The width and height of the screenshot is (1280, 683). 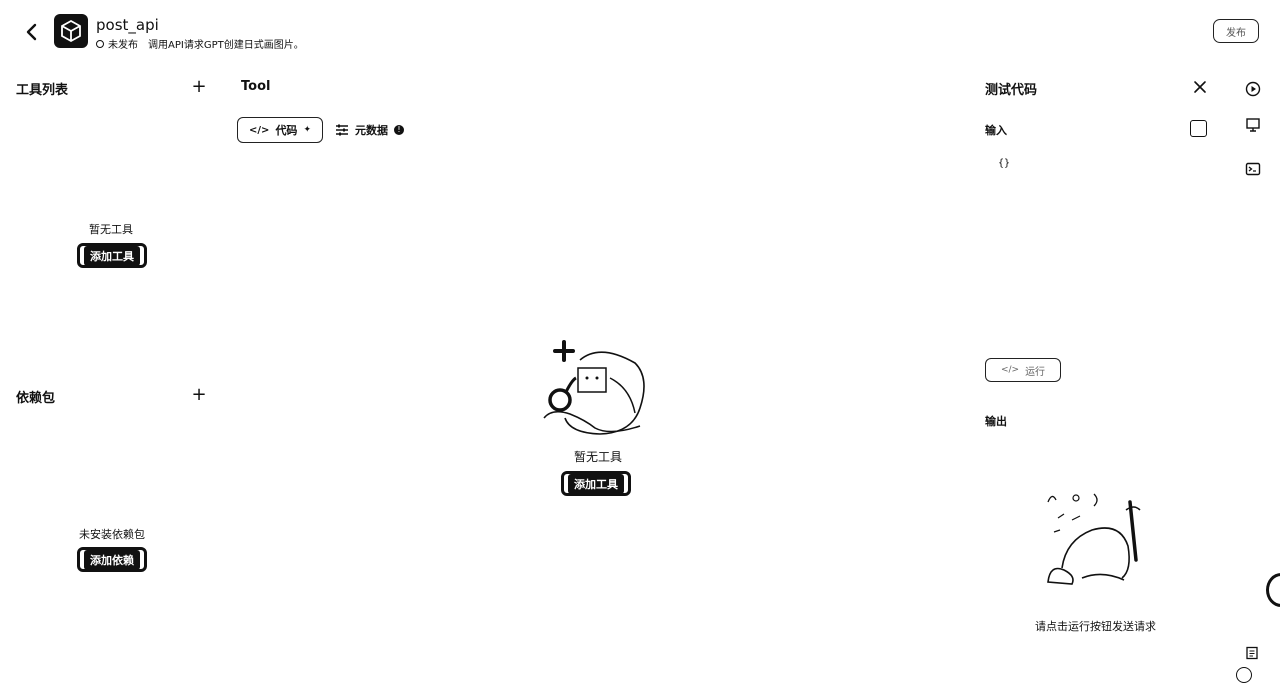 What do you see at coordinates (1253, 125) in the screenshot?
I see `monitor-icon` at bounding box center [1253, 125].